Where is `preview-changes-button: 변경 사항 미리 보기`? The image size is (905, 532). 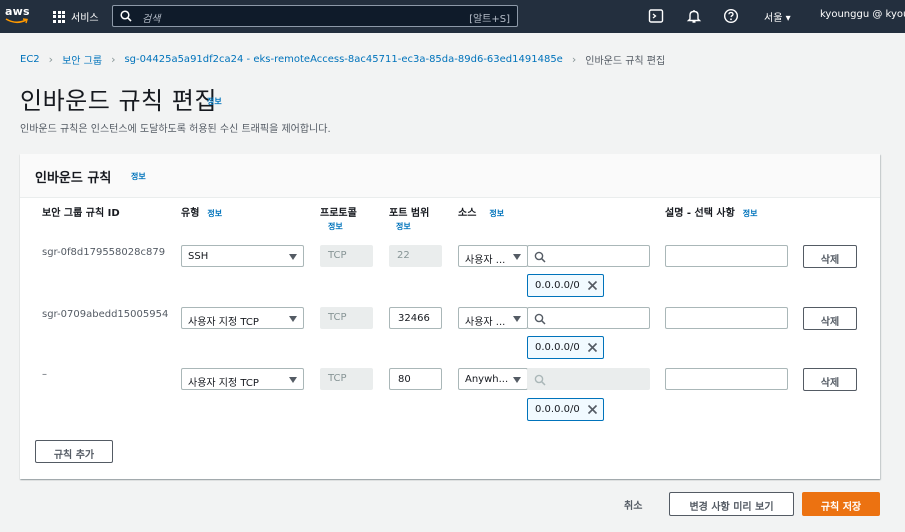 preview-changes-button: 변경 사항 미리 보기 is located at coordinates (731, 504).